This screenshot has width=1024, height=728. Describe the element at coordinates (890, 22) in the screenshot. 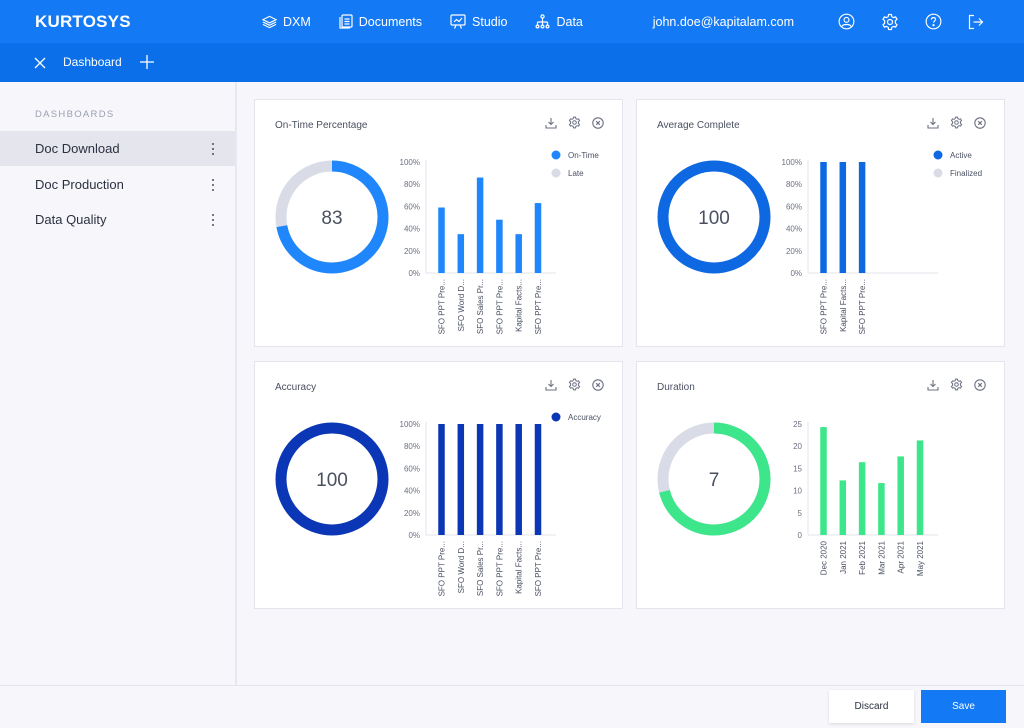

I see `gear-icon` at that location.